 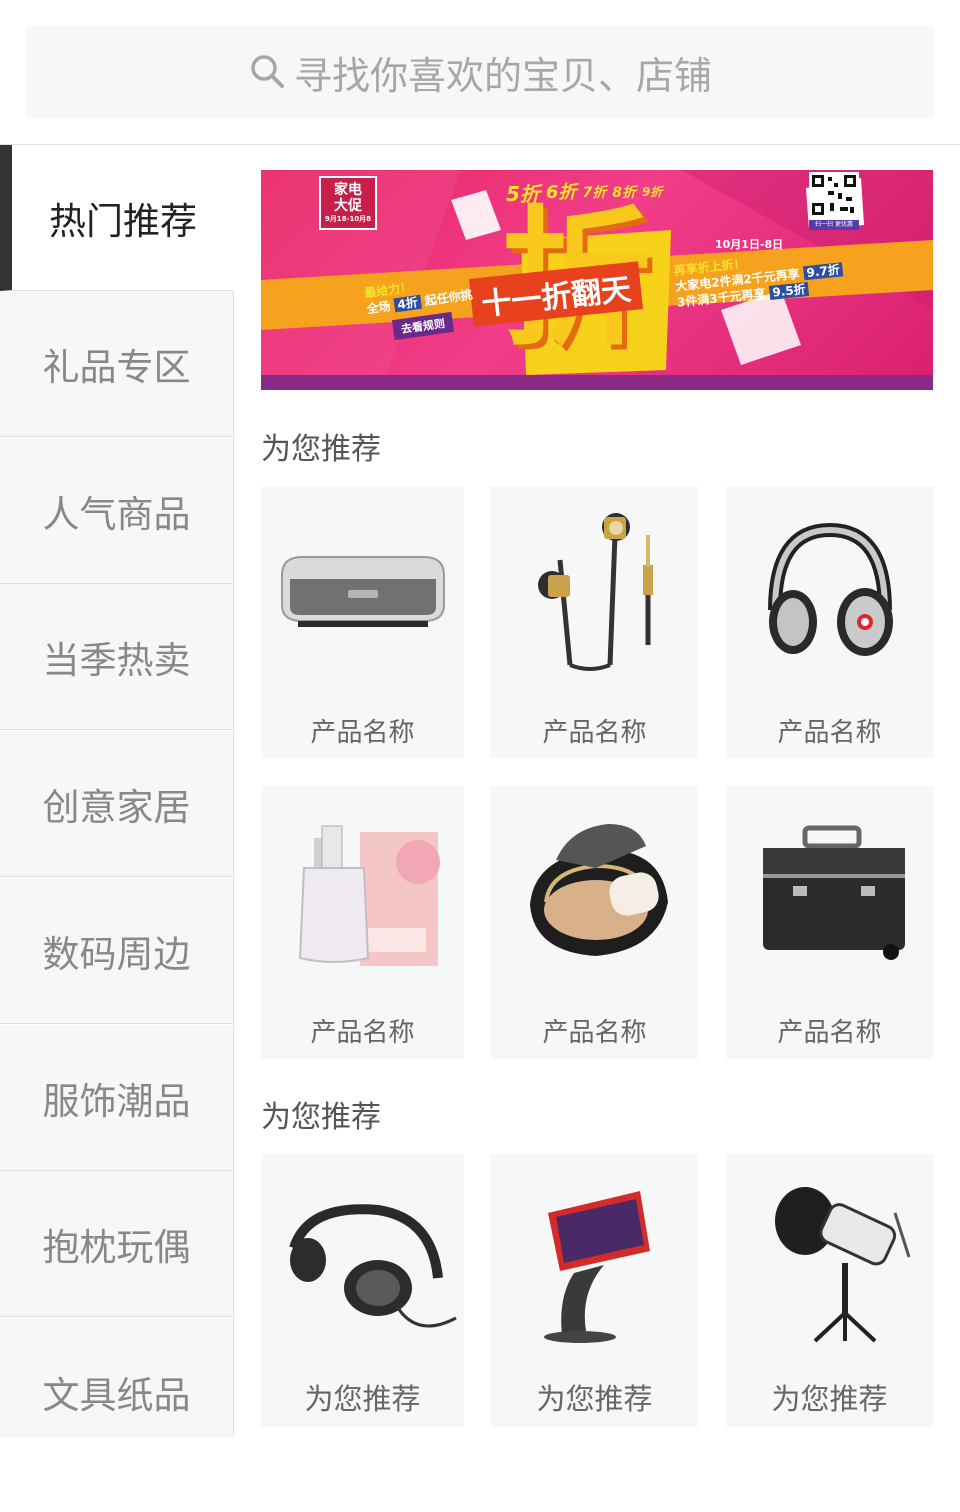 I want to click on sidebar-item-digital: 数码周边, so click(x=117, y=951).